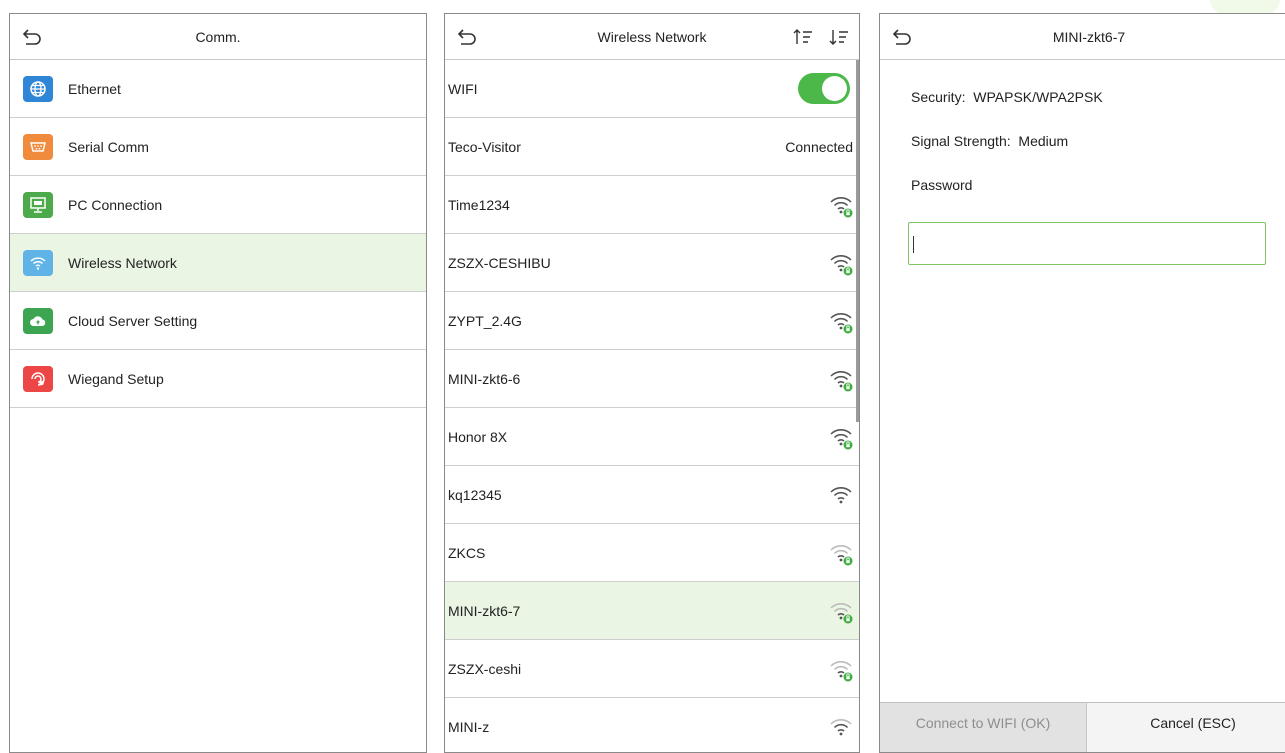 The height and width of the screenshot is (753, 1285). I want to click on network-name: MINI-z, so click(469, 726).